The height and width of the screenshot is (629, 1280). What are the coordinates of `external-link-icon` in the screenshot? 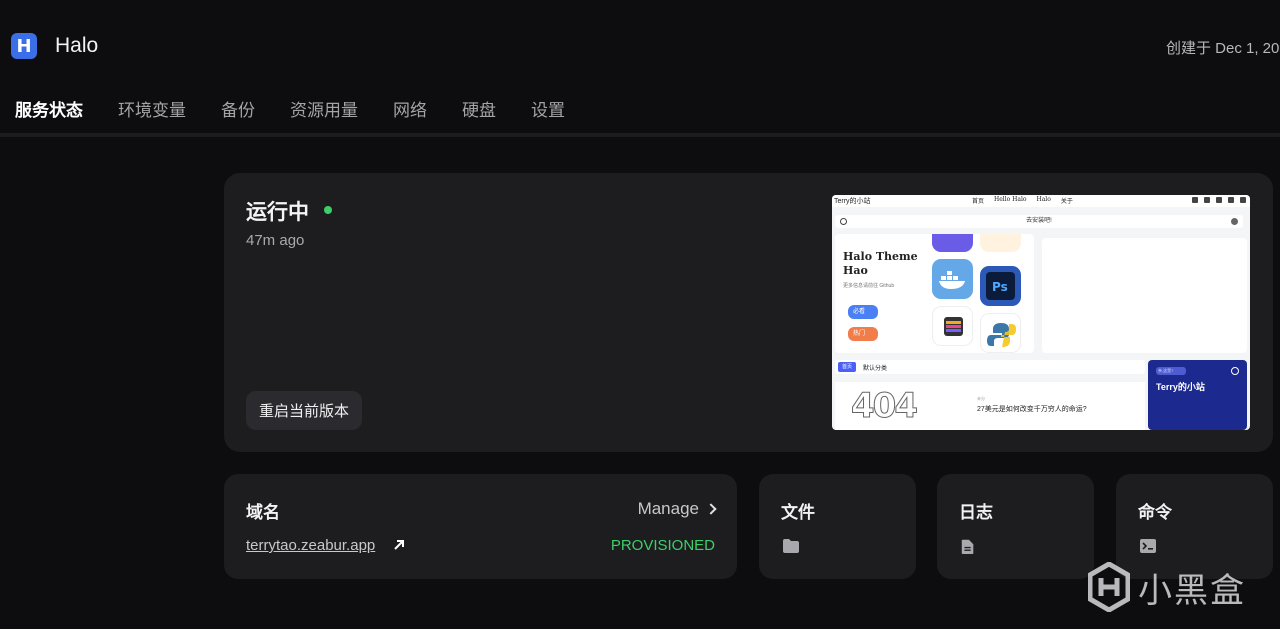 It's located at (399, 545).